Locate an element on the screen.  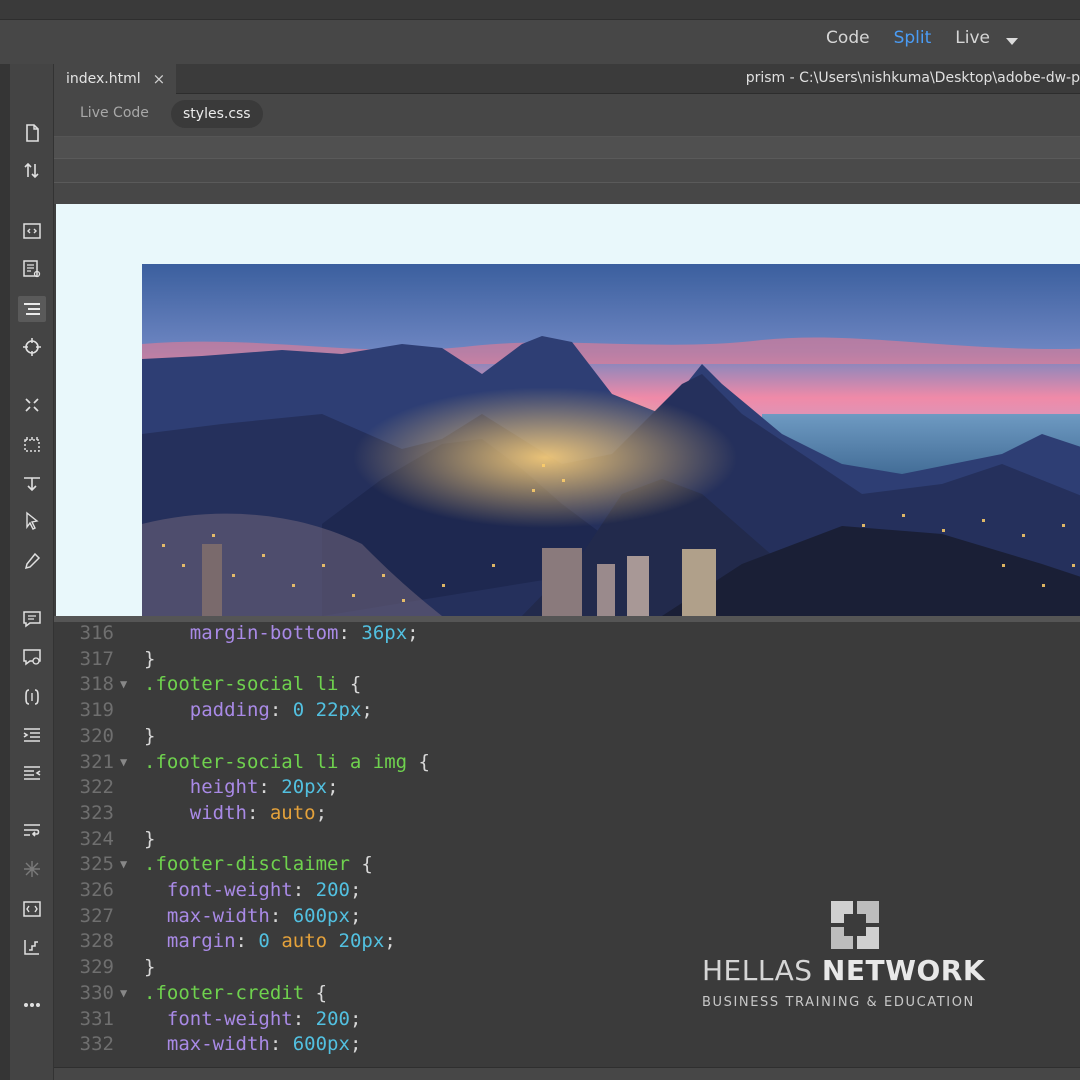
expand-all-icon is located at coordinates (32, 445).